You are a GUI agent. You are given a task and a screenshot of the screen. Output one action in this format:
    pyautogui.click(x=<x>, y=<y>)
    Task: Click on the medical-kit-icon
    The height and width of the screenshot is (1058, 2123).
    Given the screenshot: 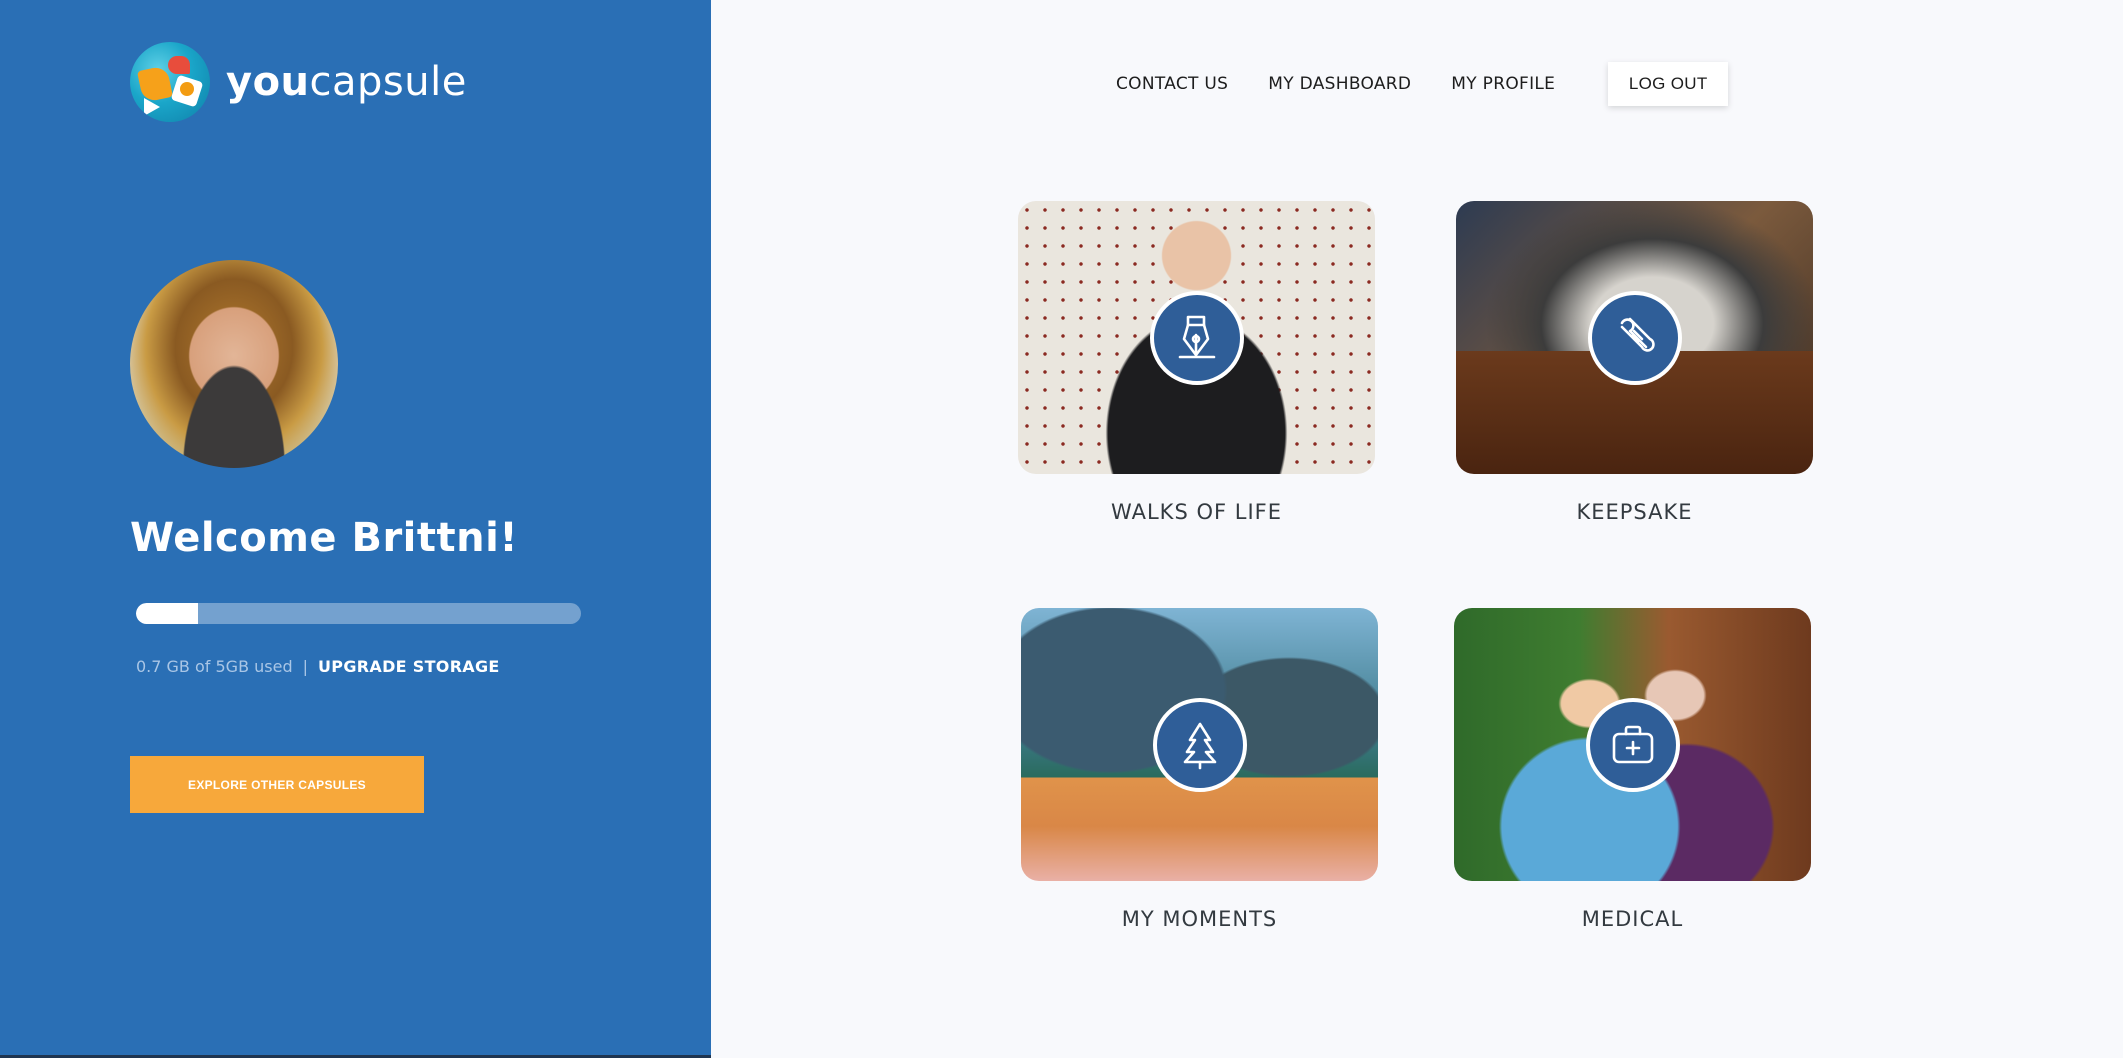 What is the action you would take?
    pyautogui.click(x=1632, y=744)
    